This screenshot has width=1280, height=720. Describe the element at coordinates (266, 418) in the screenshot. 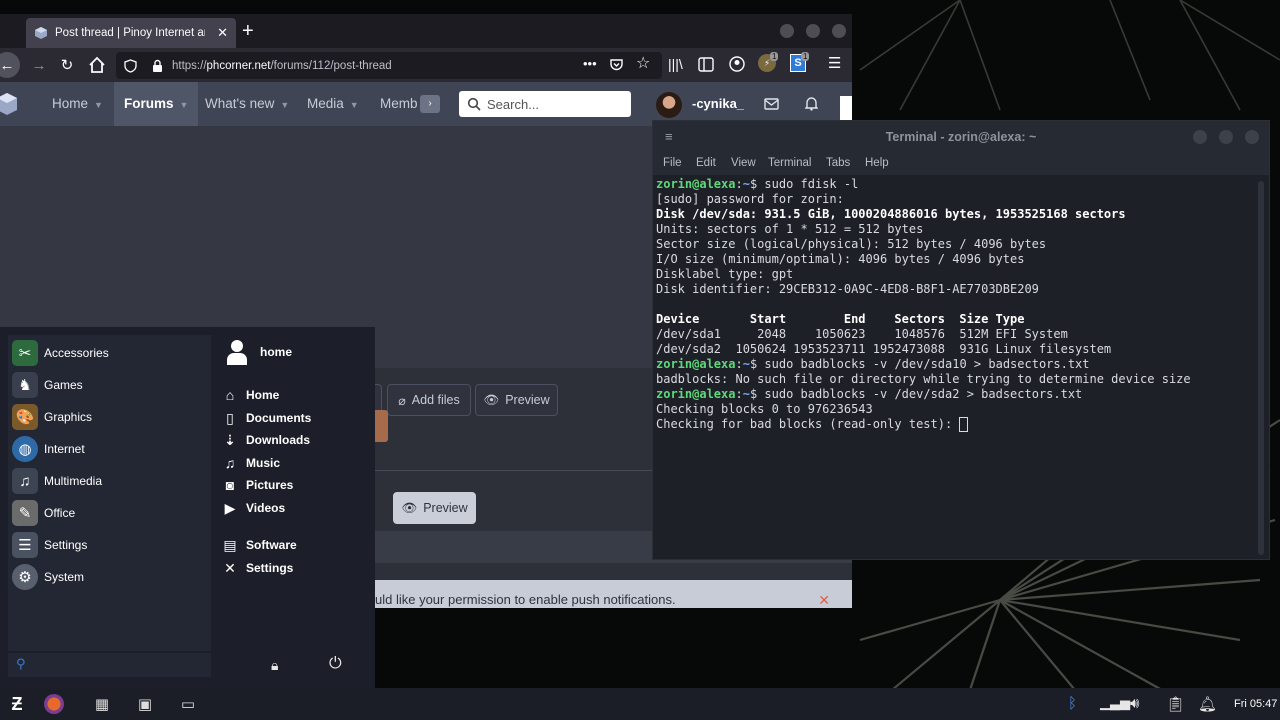

I see `place-documents: ▯ Documents` at that location.